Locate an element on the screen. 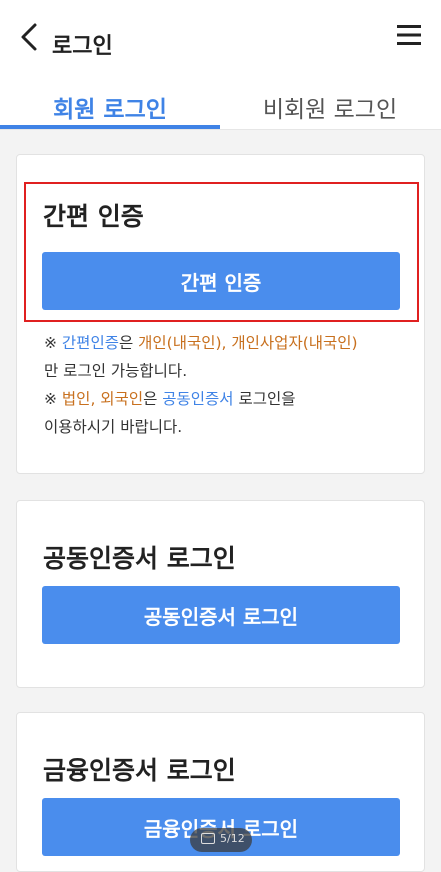  tab-member-login: 회원 로그인 is located at coordinates (110, 107).